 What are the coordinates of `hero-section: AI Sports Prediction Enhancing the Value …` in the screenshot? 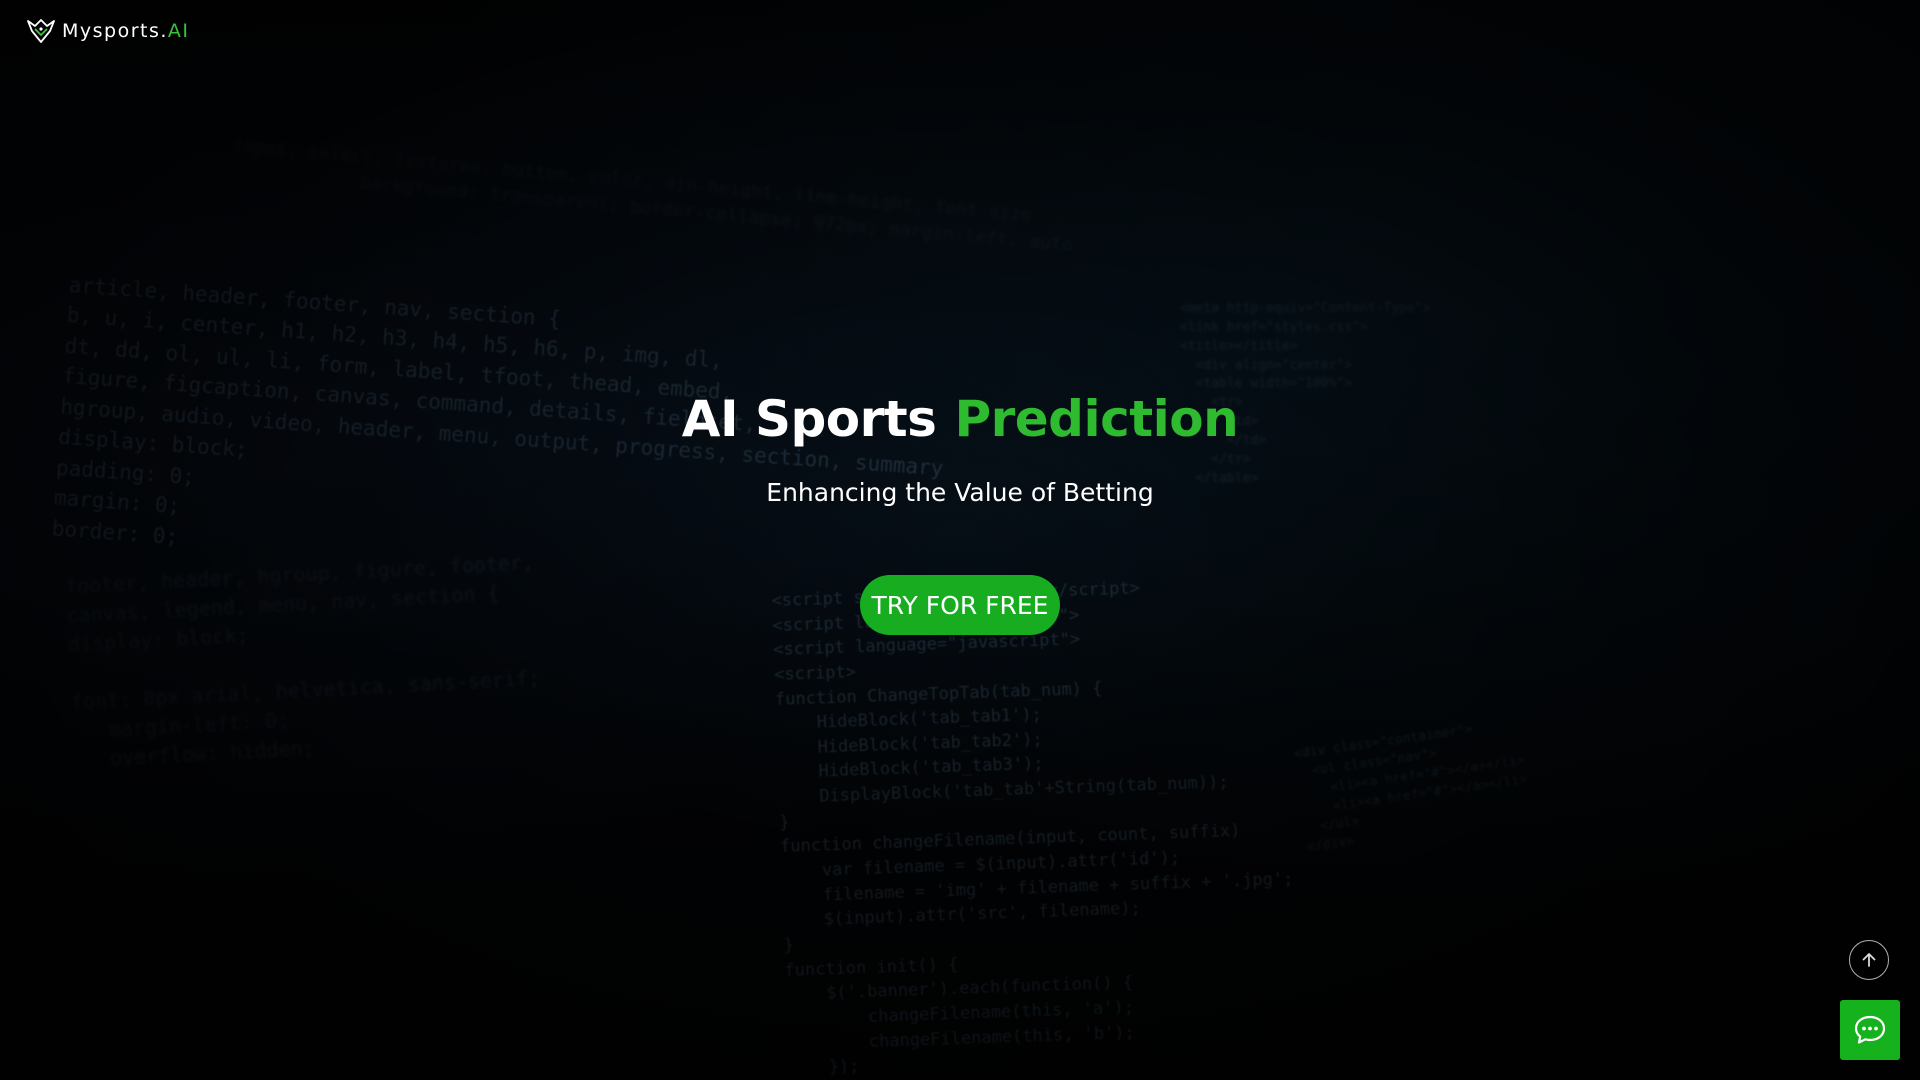 It's located at (960, 448).